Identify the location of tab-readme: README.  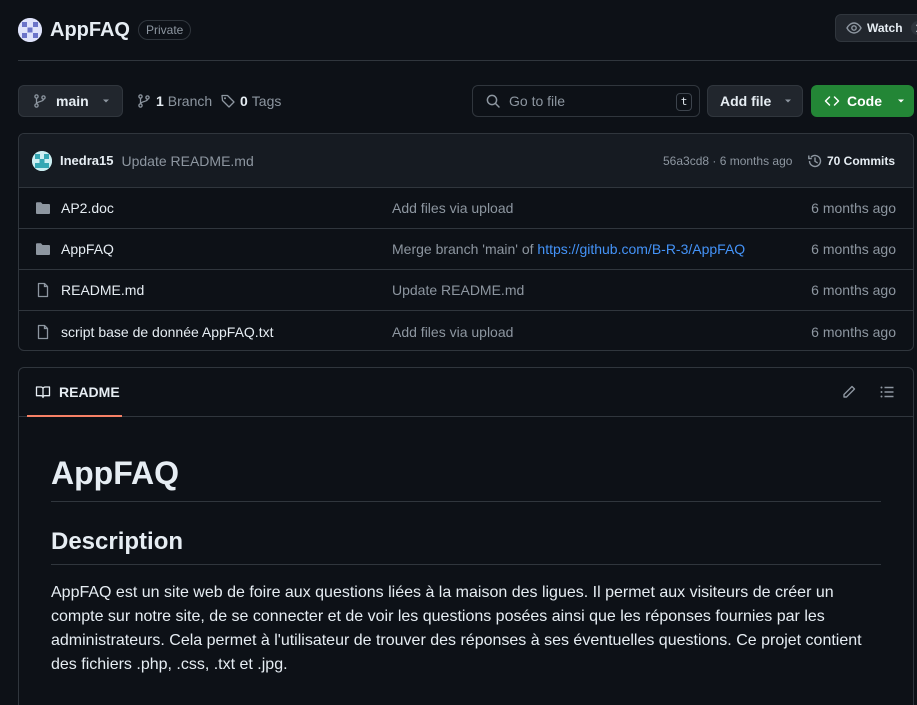
(74, 392).